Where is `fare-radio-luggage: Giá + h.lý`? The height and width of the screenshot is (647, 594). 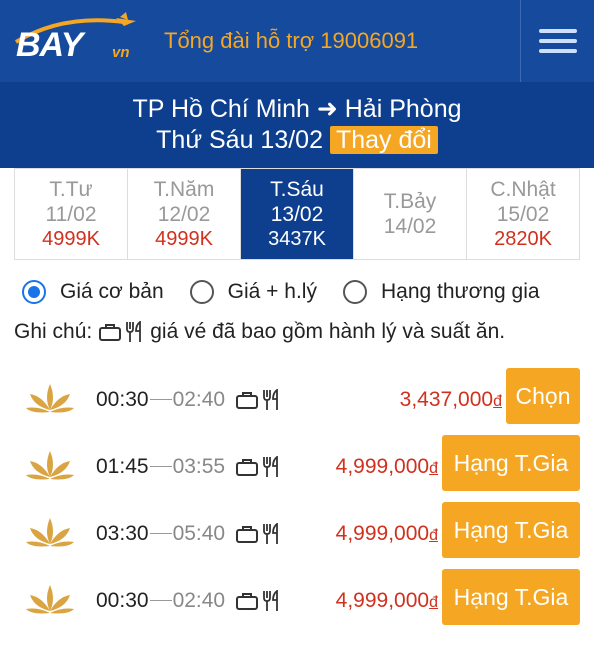
fare-radio-luggage: Giá + h.lý is located at coordinates (253, 292).